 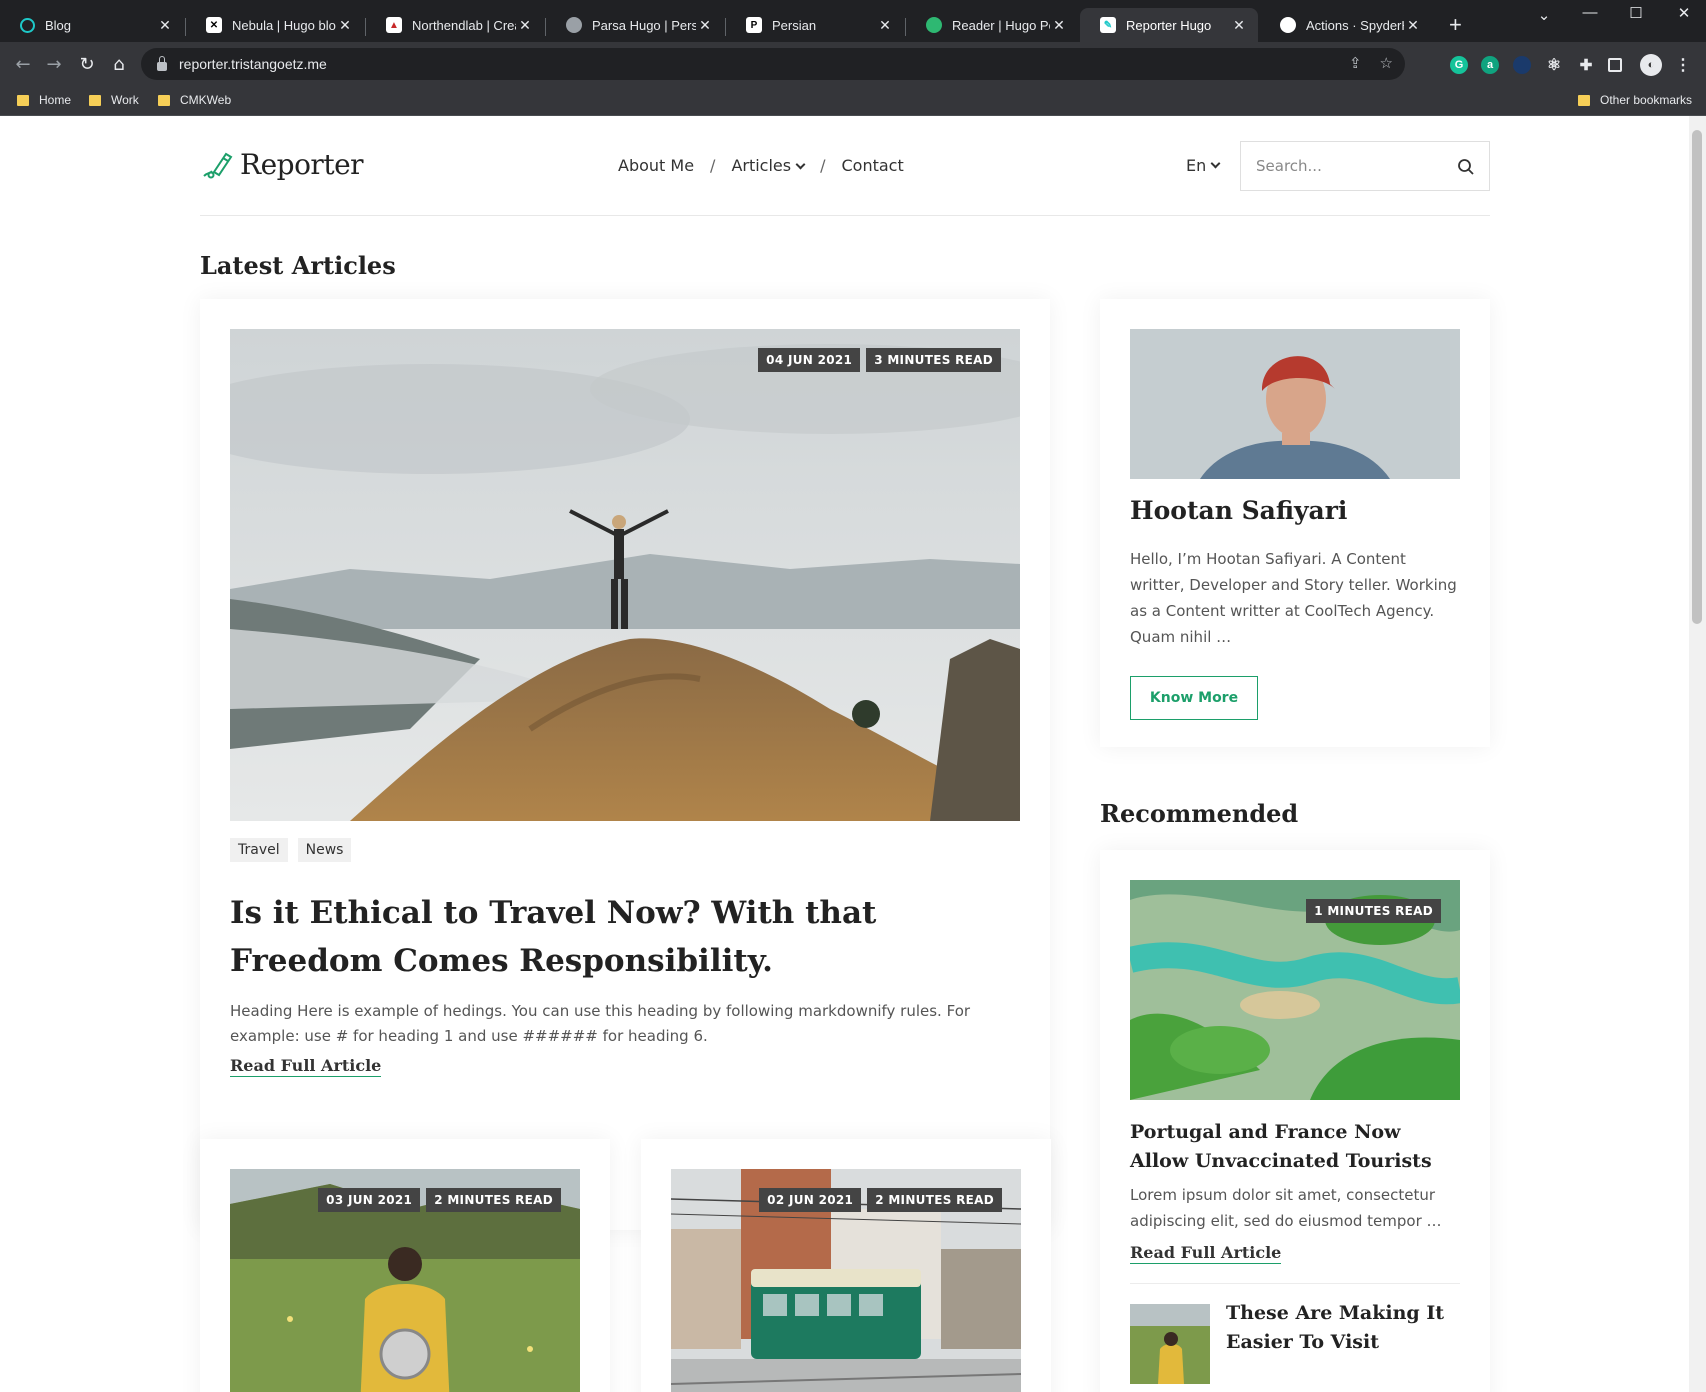 What do you see at coordinates (1355, 25) in the screenshot?
I see `tab-label: Actions · SpyderHunt` at bounding box center [1355, 25].